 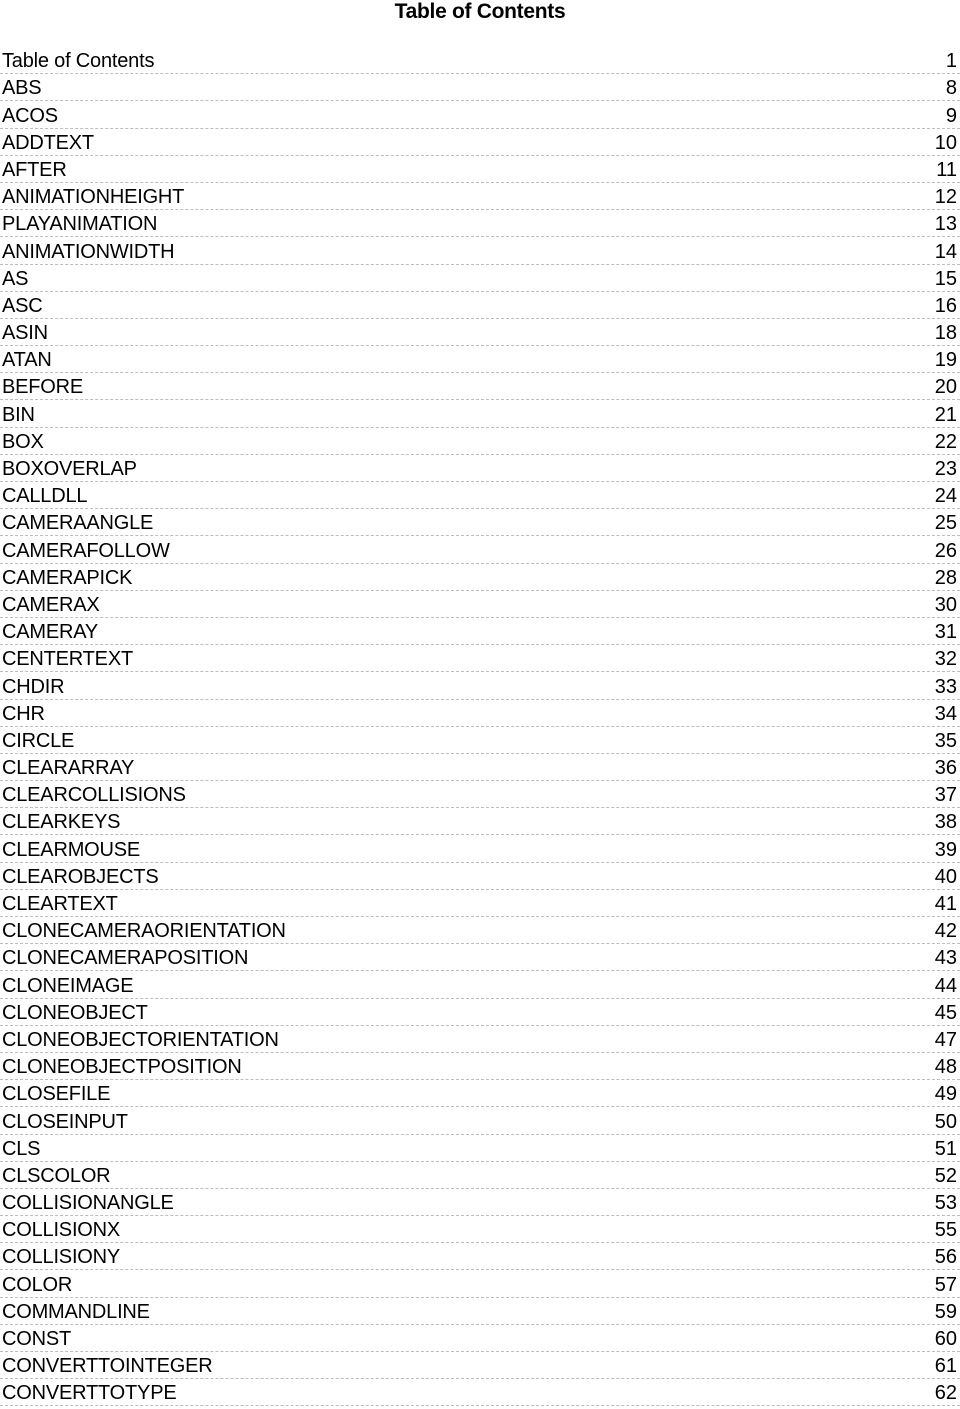 What do you see at coordinates (480, 577) in the screenshot?
I see `toc-entry: CAMERAPICK 28` at bounding box center [480, 577].